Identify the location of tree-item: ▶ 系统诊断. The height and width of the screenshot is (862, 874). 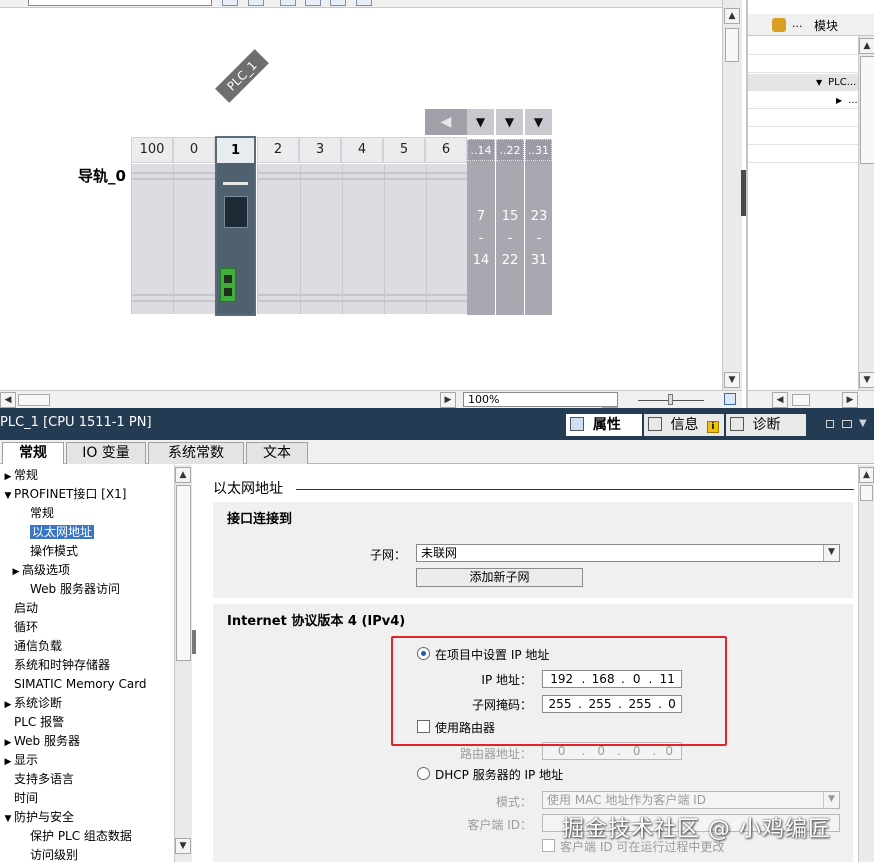
(31, 703).